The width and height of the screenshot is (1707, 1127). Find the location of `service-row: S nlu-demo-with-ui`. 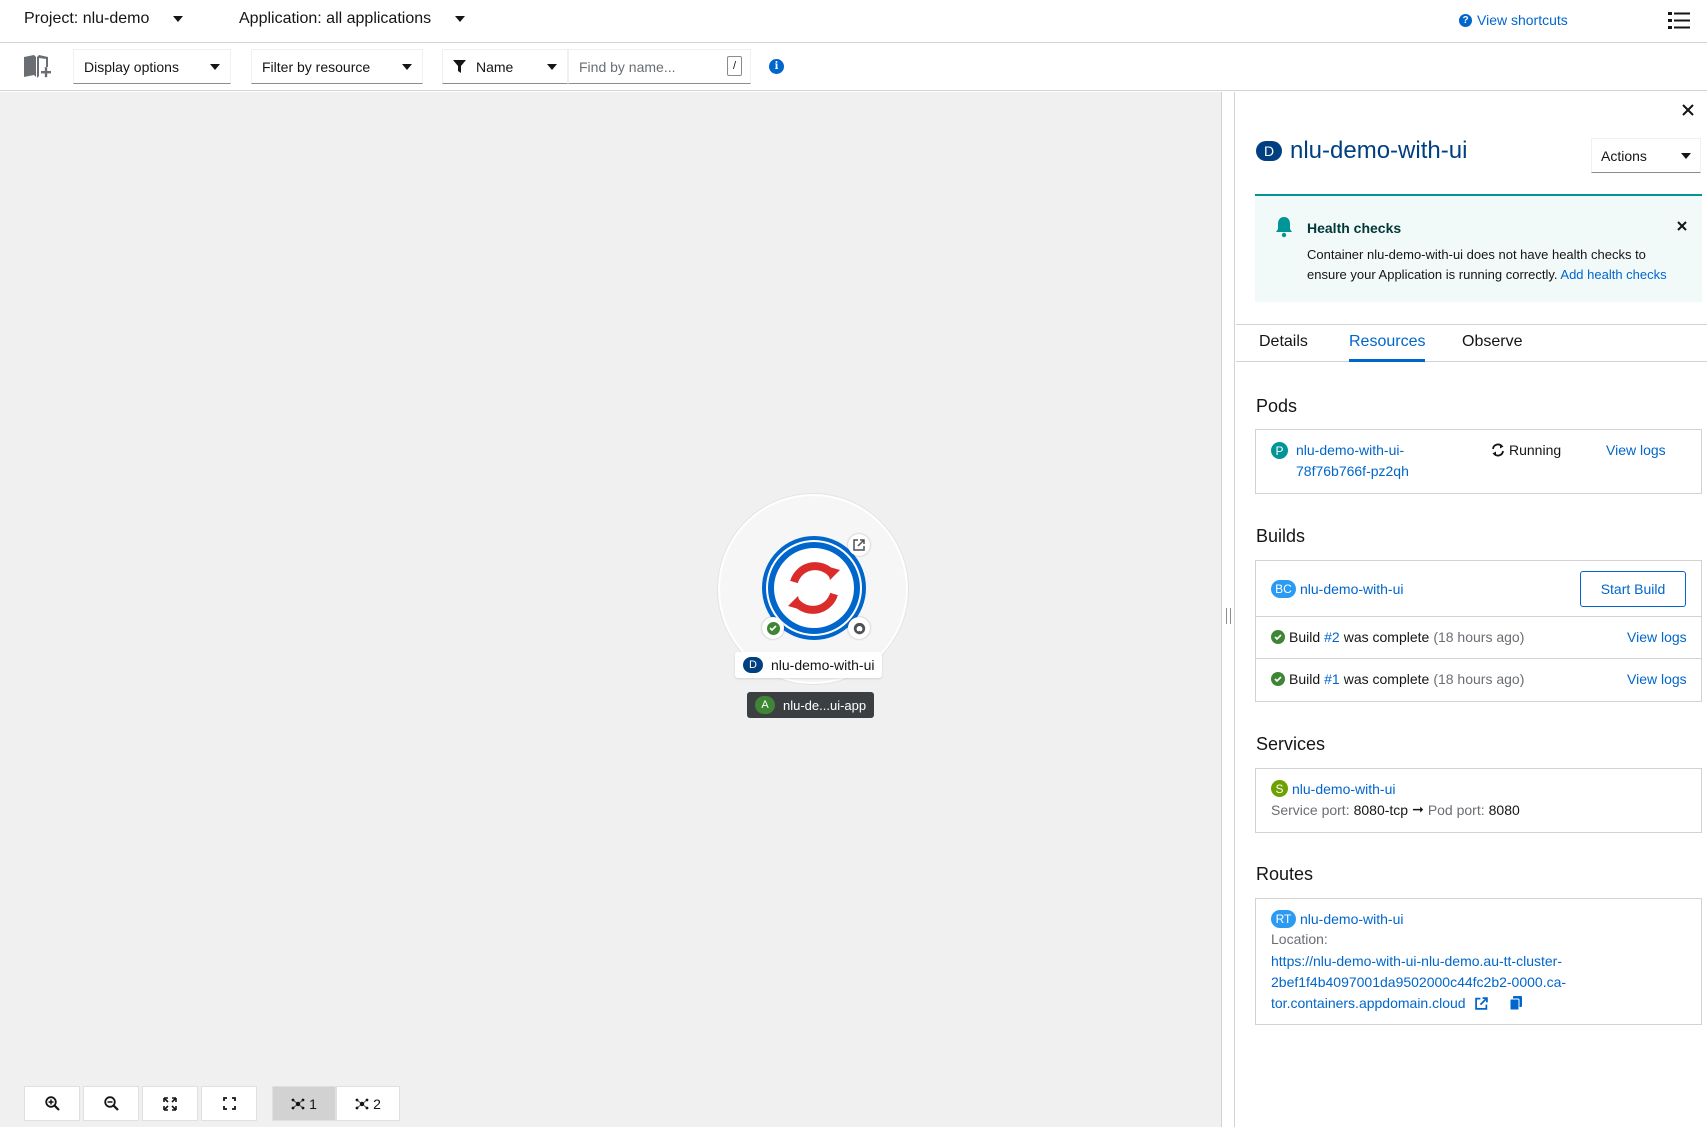

service-row: S nlu-demo-with-ui is located at coordinates (1333, 788).